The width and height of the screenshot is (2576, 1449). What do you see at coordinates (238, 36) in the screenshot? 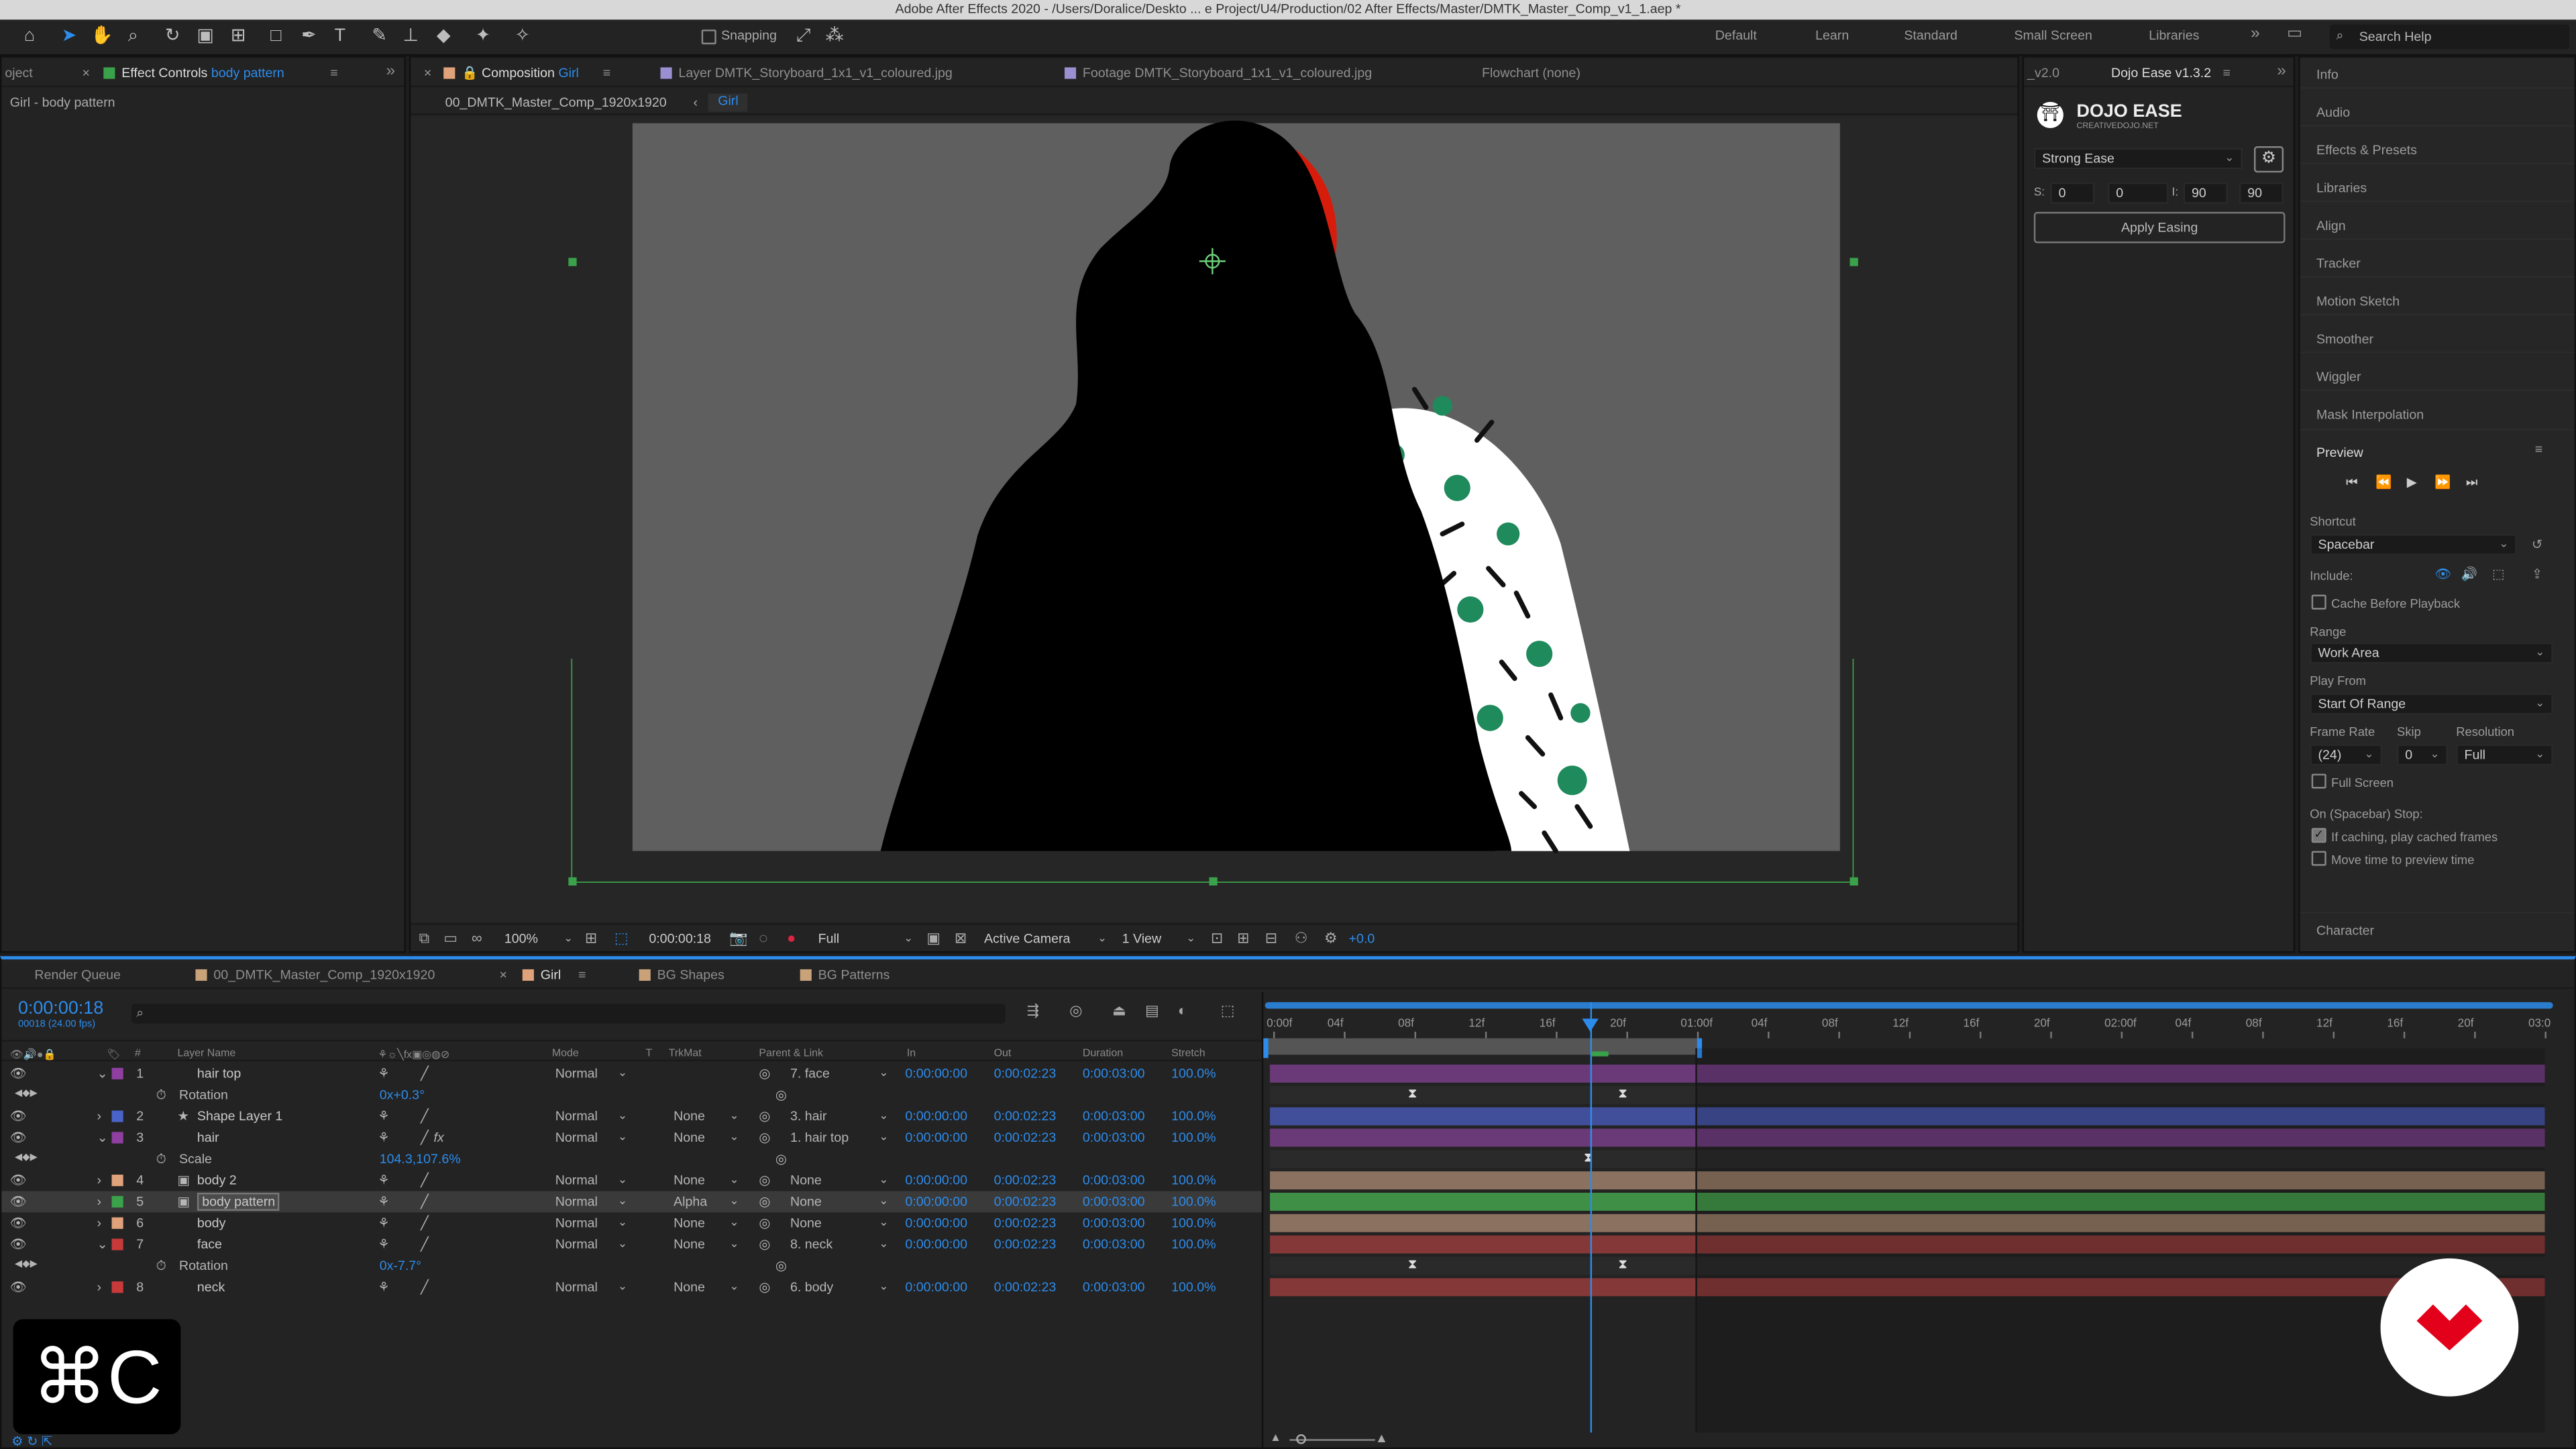
I see `pan-behind-tool-icon: ⊞` at bounding box center [238, 36].